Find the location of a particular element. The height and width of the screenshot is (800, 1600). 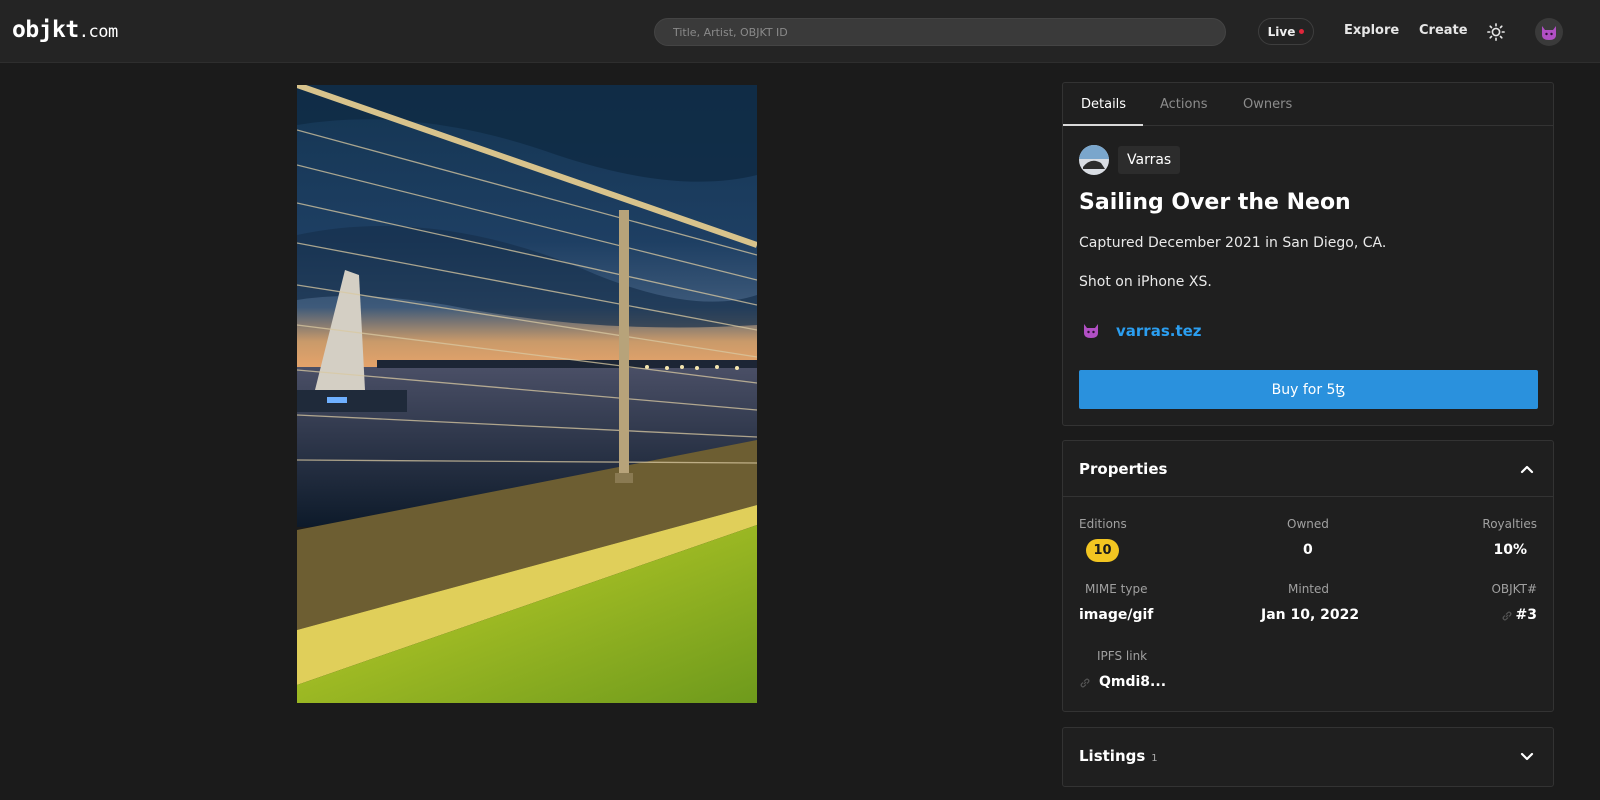

artwork-title: Sailing Over the Neon is located at coordinates (1215, 202).